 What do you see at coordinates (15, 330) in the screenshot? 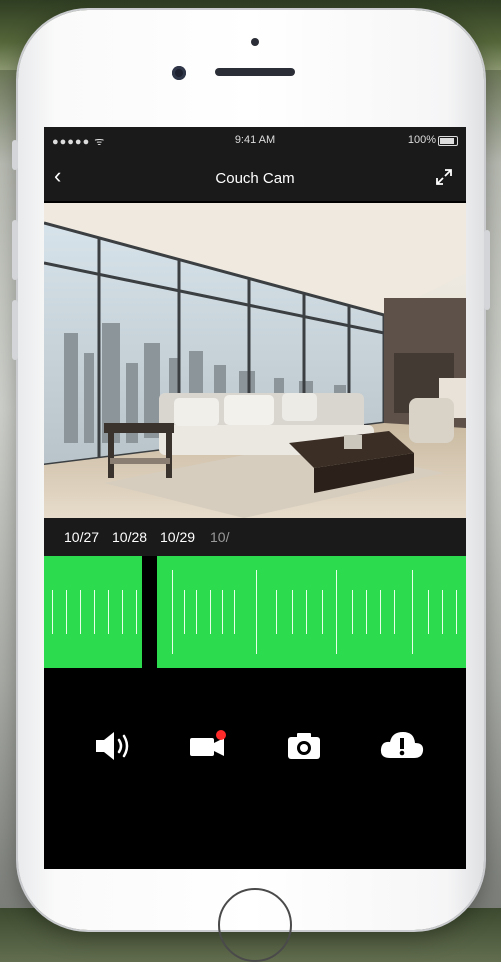
I see `volume-down-button` at bounding box center [15, 330].